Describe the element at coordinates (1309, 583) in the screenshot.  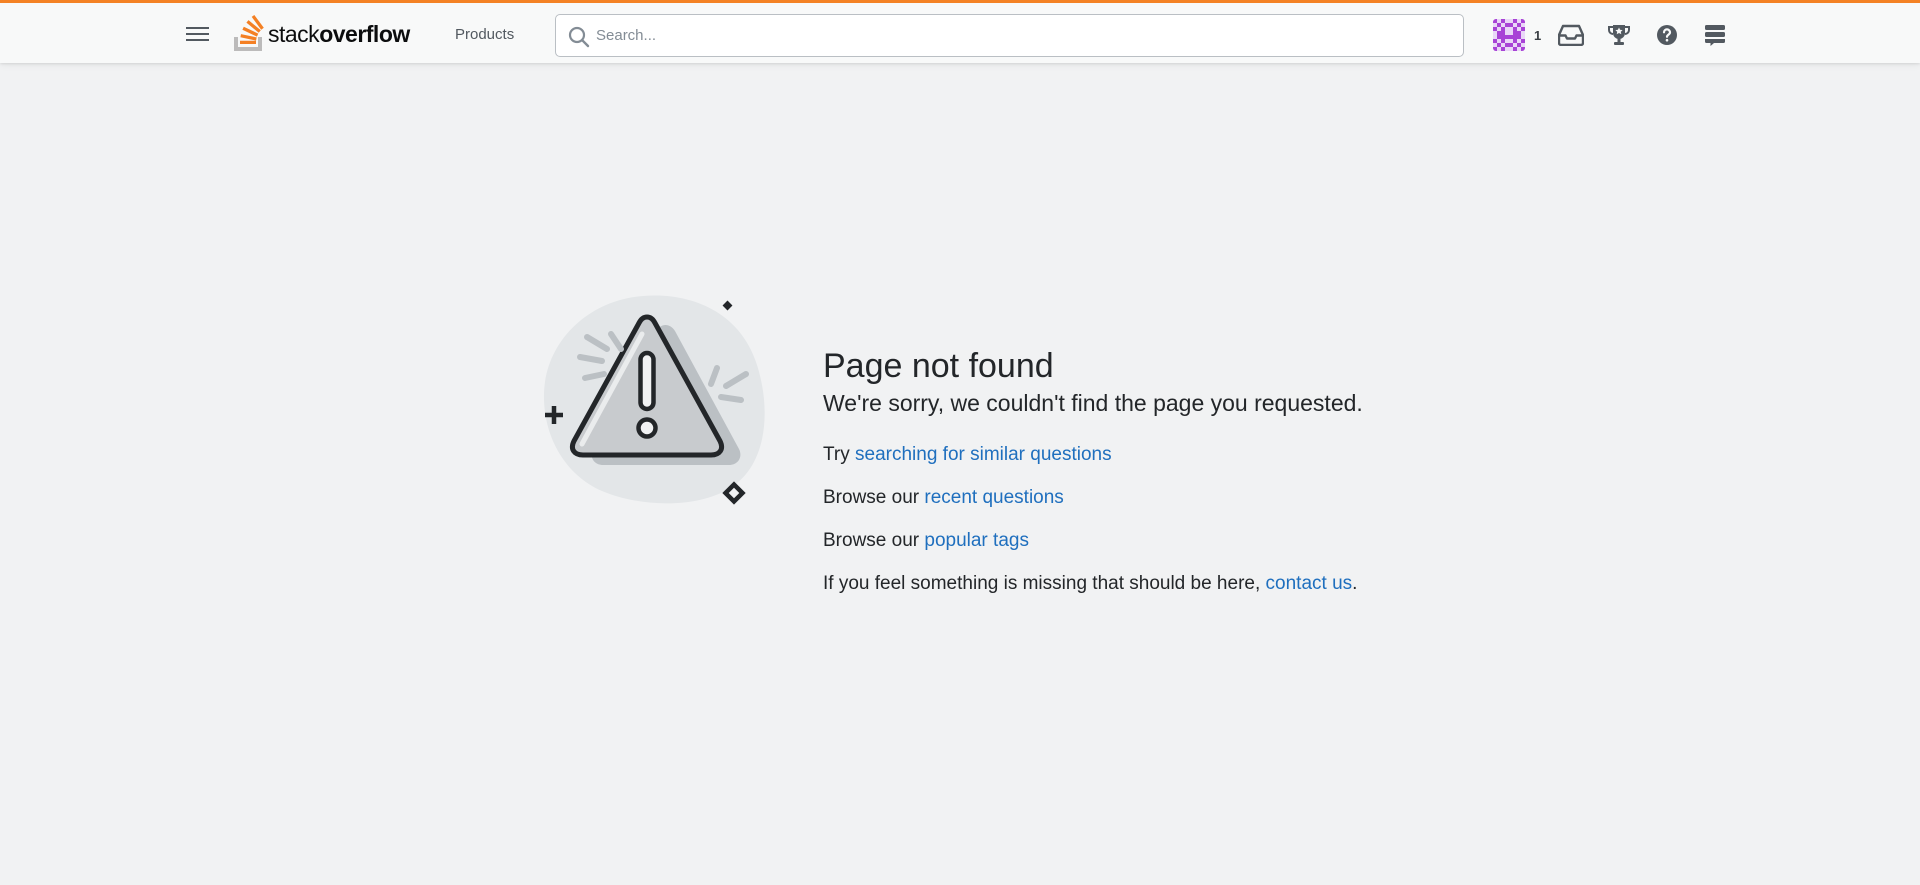
I see `contact-us-link: contact us` at that location.